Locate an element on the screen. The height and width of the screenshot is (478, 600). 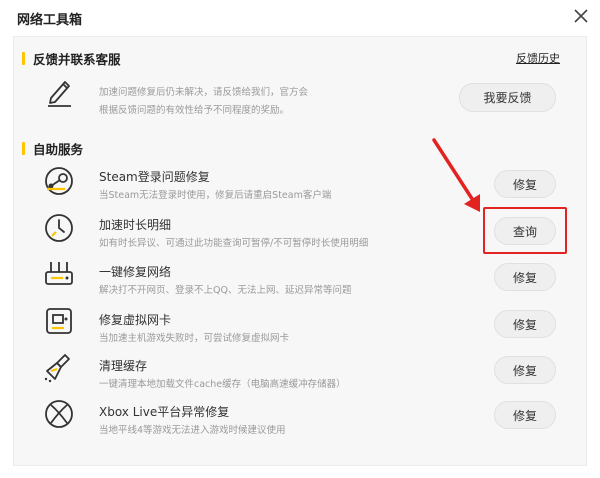
window-title: 网络工具箱 is located at coordinates (50, 20).